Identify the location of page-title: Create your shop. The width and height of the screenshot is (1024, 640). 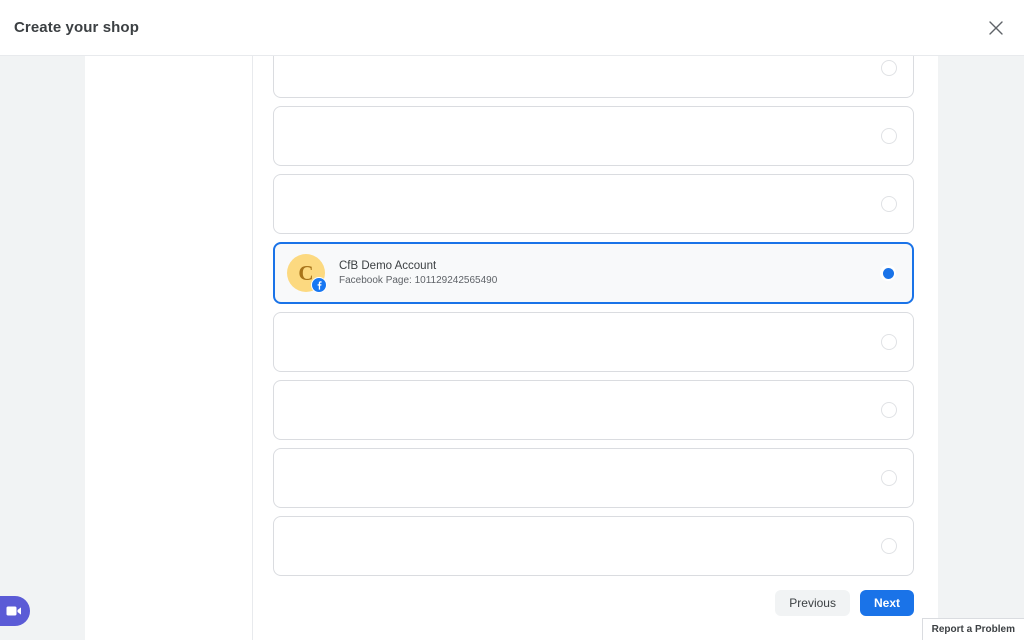
(76, 27).